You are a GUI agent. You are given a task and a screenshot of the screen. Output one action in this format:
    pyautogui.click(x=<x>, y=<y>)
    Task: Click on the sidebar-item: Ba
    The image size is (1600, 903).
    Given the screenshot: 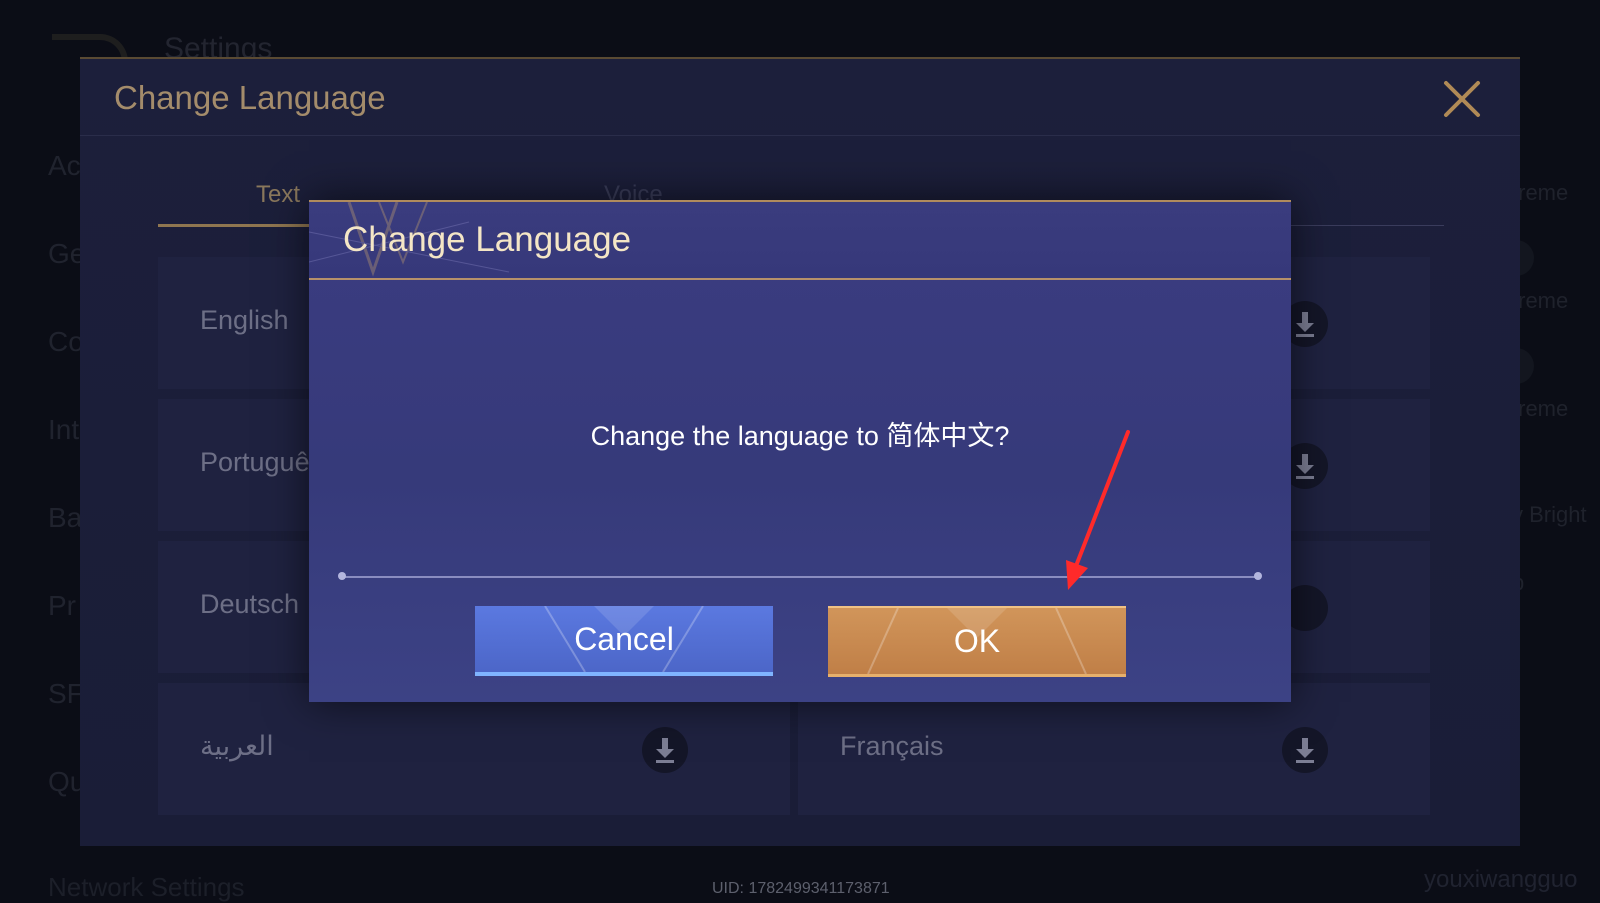 What is the action you would take?
    pyautogui.click(x=65, y=518)
    